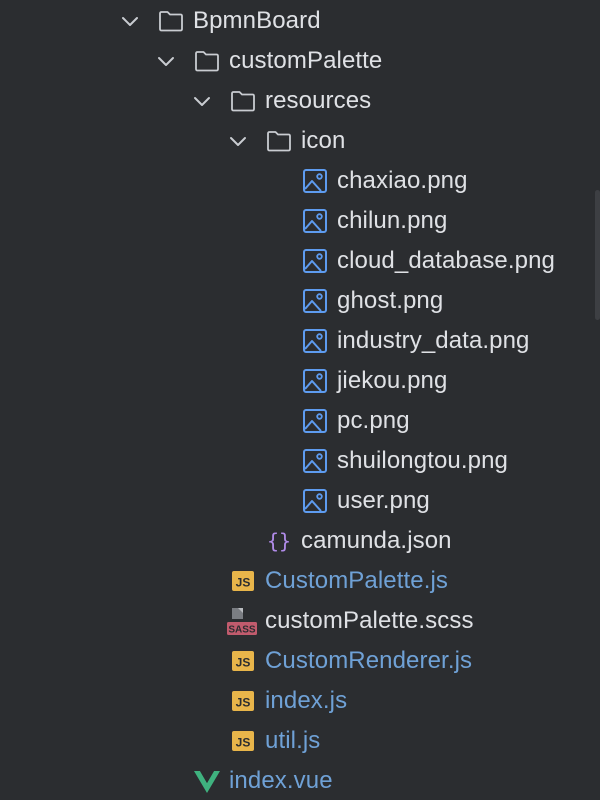 The image size is (600, 800). Describe the element at coordinates (383, 500) in the screenshot. I see `tree-item-label: user.png` at that location.